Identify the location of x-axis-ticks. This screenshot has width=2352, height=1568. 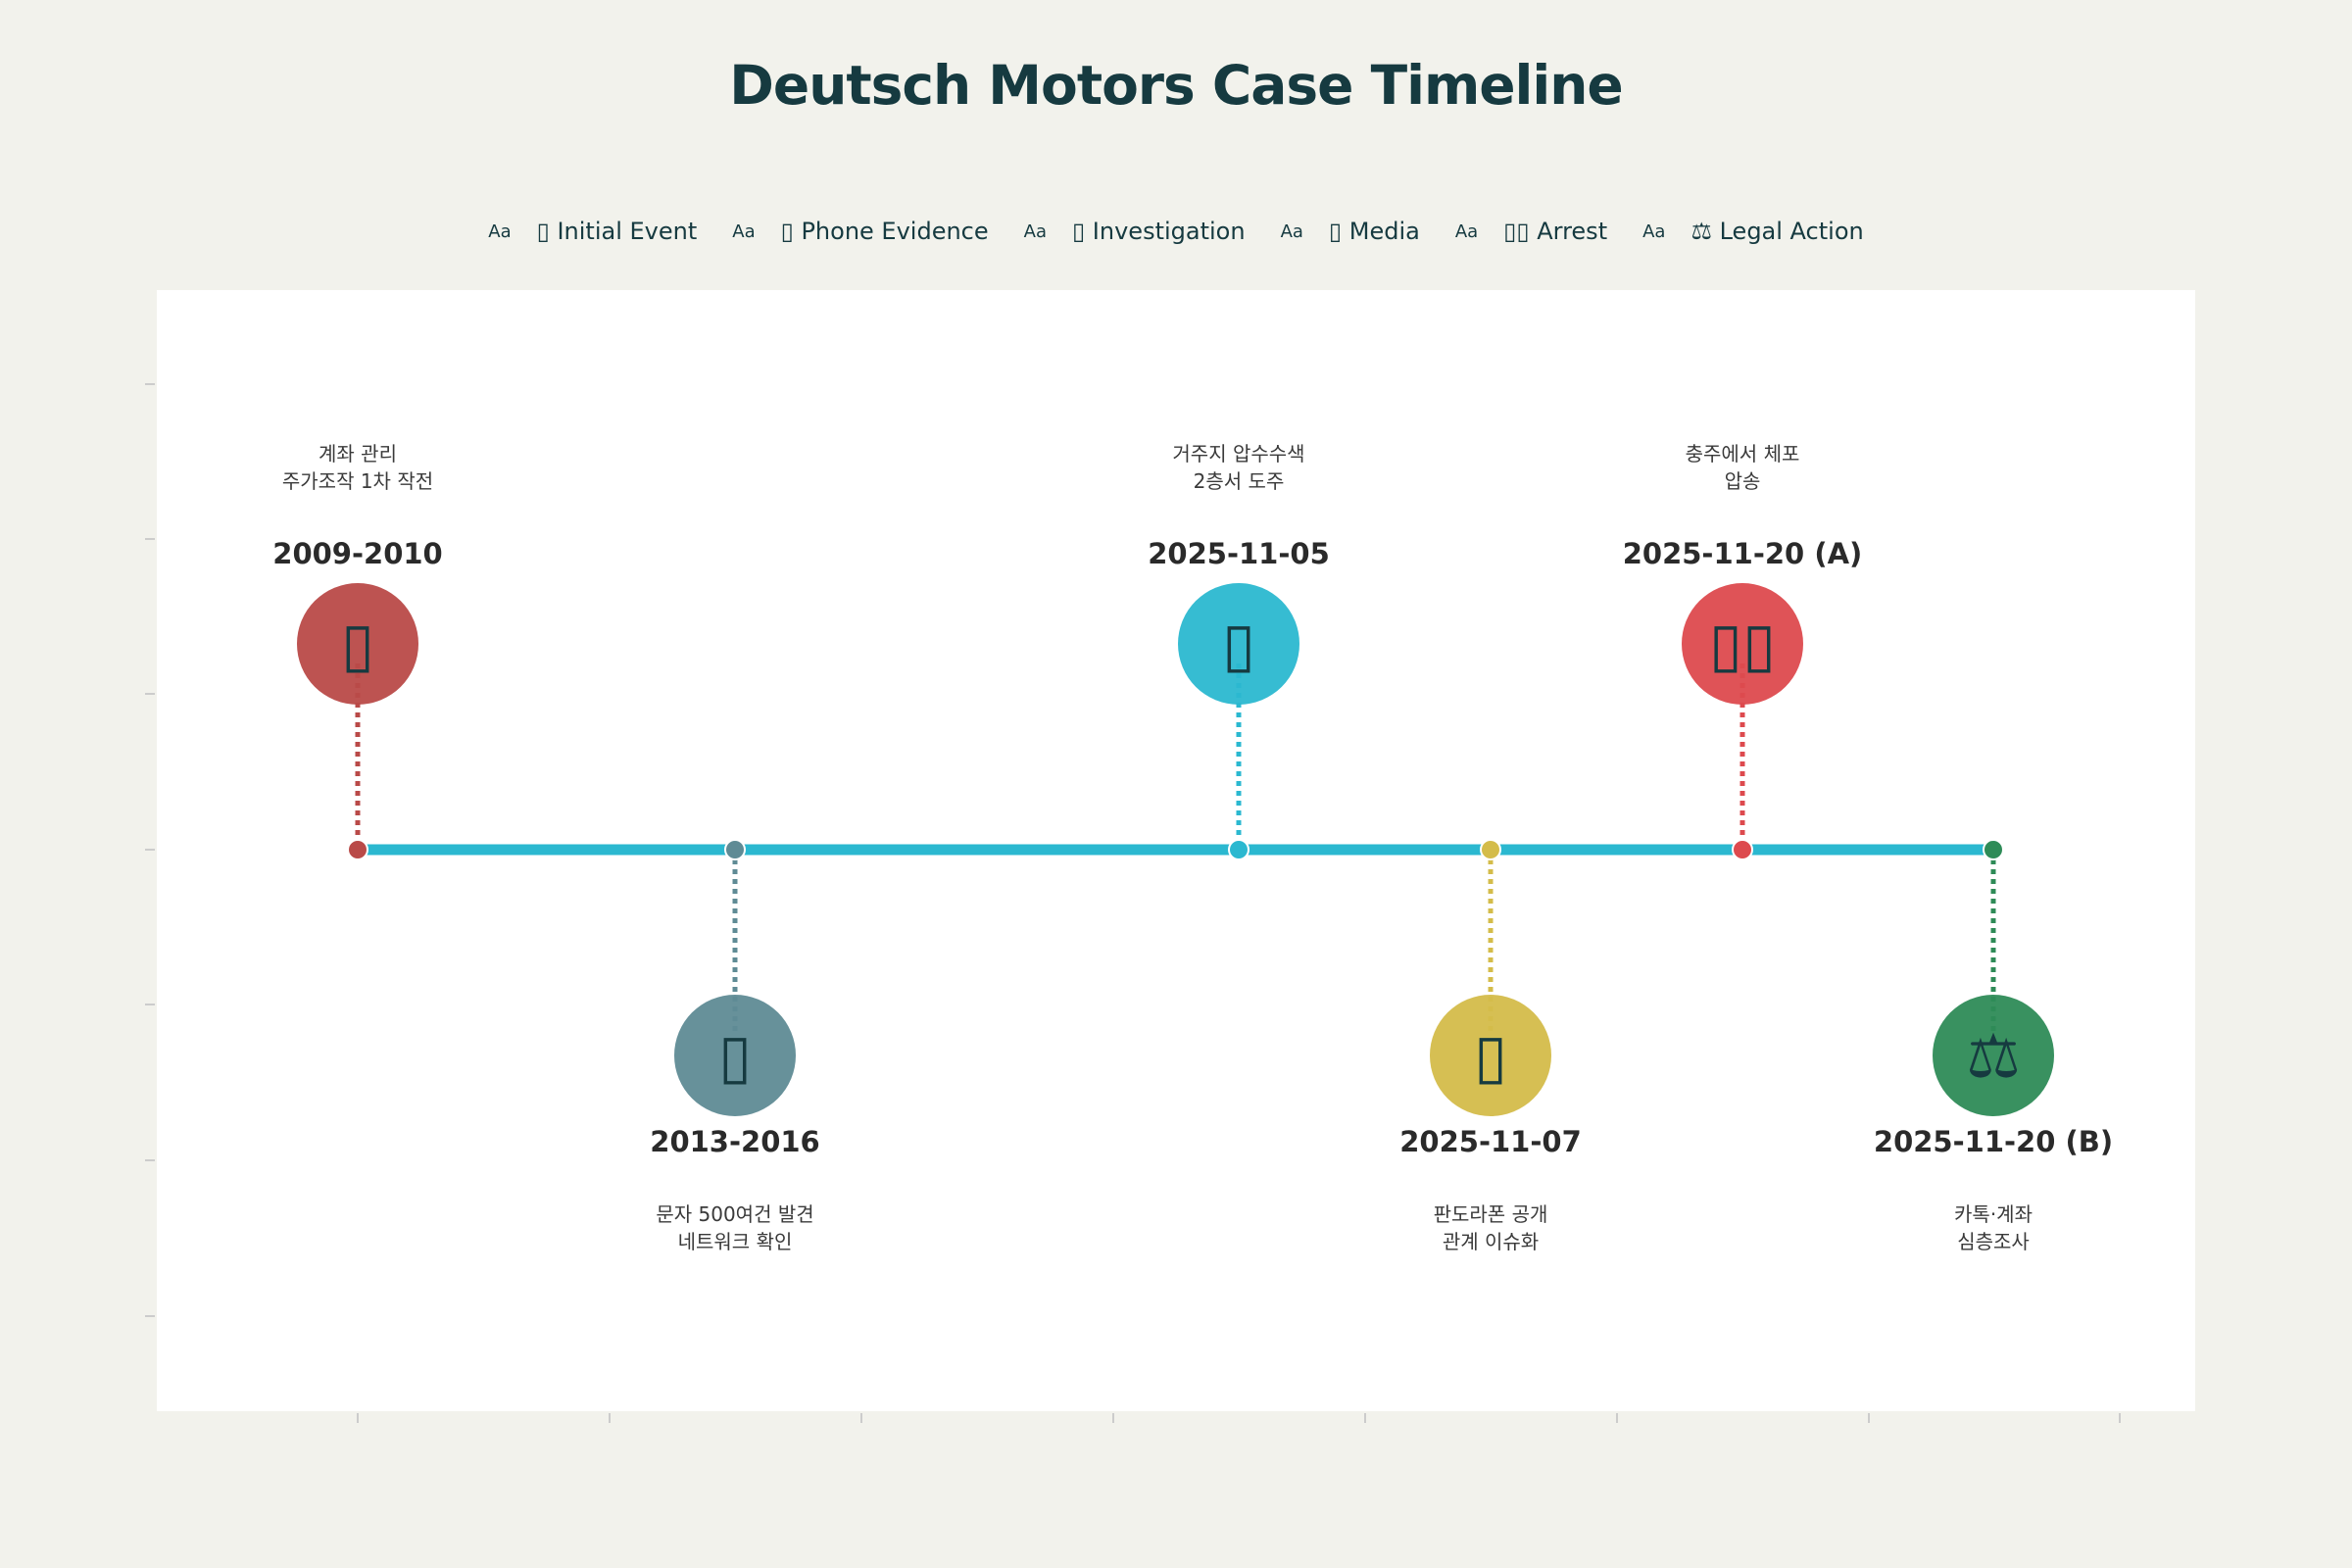
(1239, 1418).